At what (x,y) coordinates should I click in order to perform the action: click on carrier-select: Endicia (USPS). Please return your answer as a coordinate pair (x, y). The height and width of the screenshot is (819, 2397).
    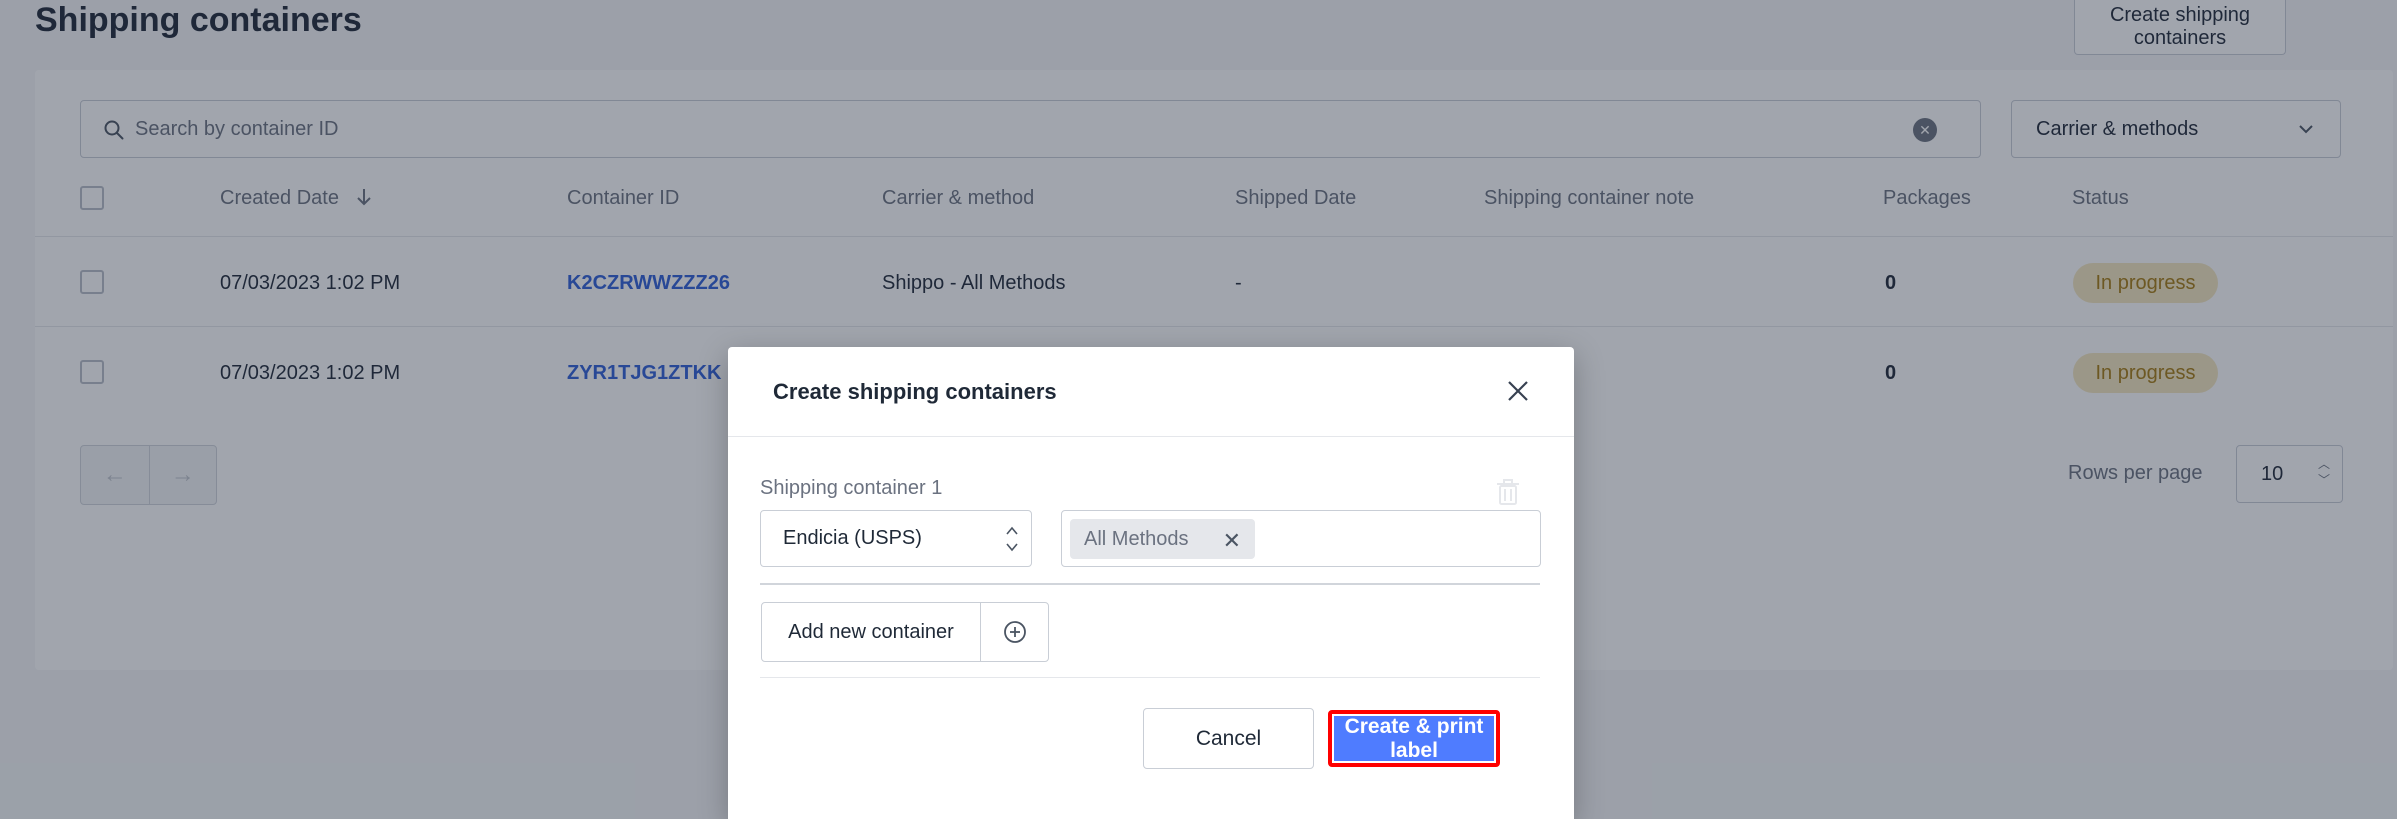
    Looking at the image, I should click on (896, 538).